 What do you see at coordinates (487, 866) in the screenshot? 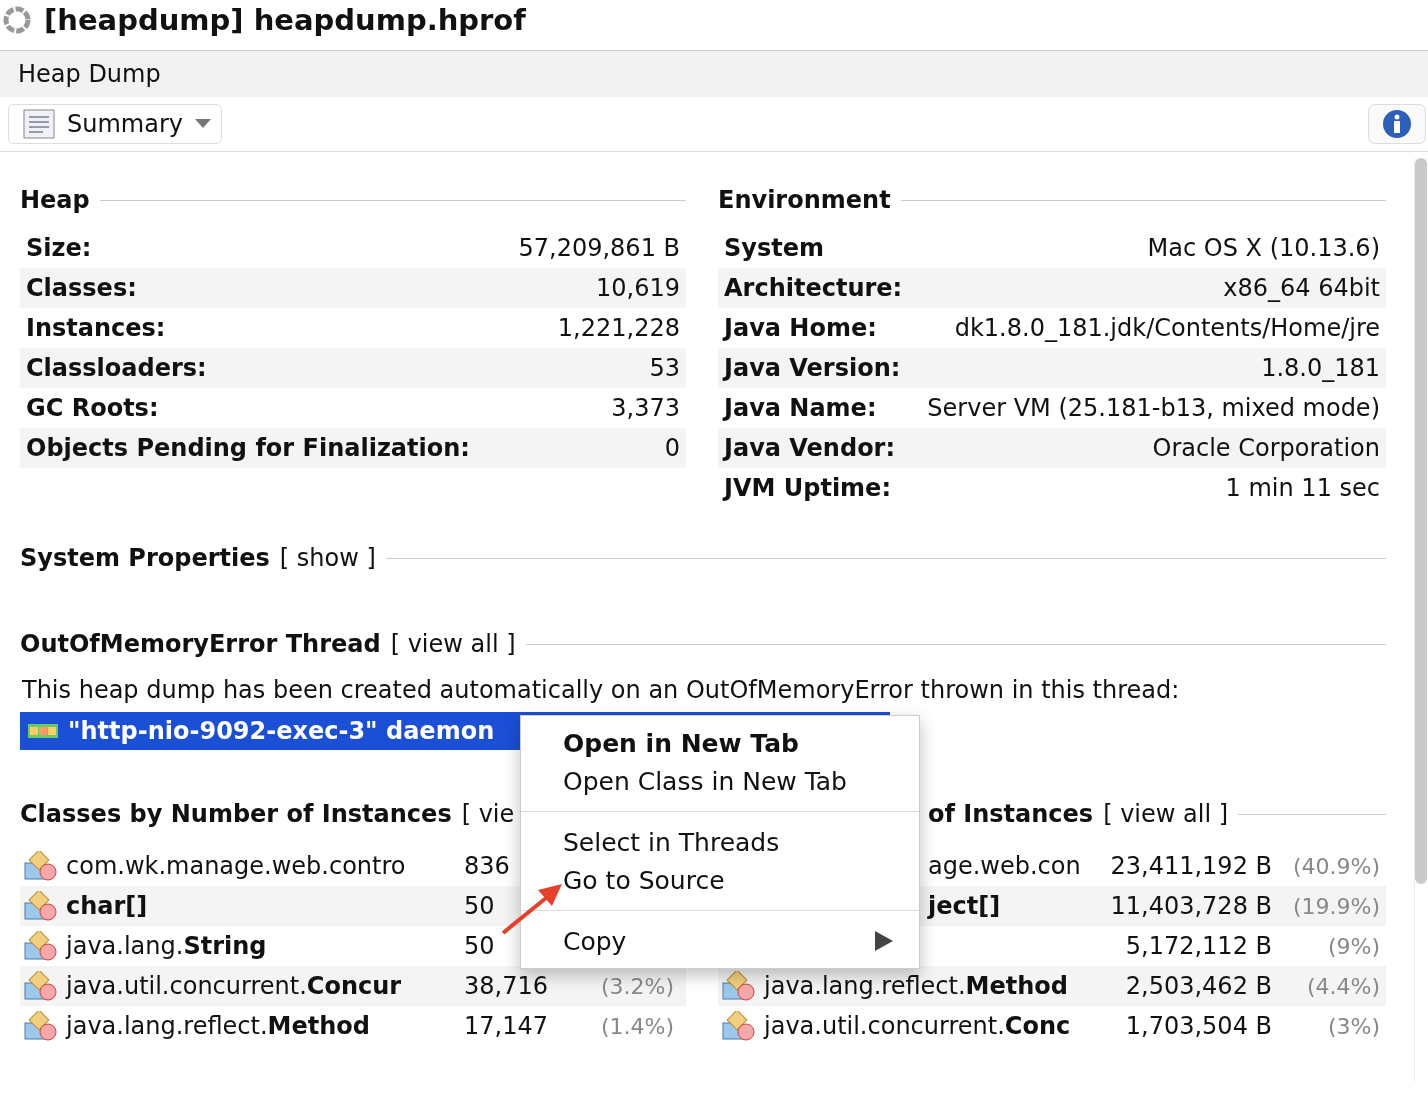
I see `instance-count: 836` at bounding box center [487, 866].